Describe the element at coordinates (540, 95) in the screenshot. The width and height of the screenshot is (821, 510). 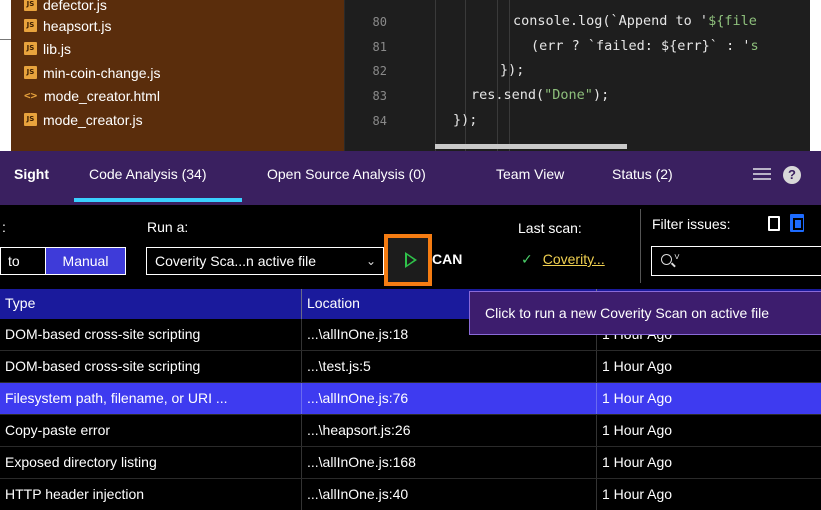
I see `code-line: res.send("Done");` at that location.